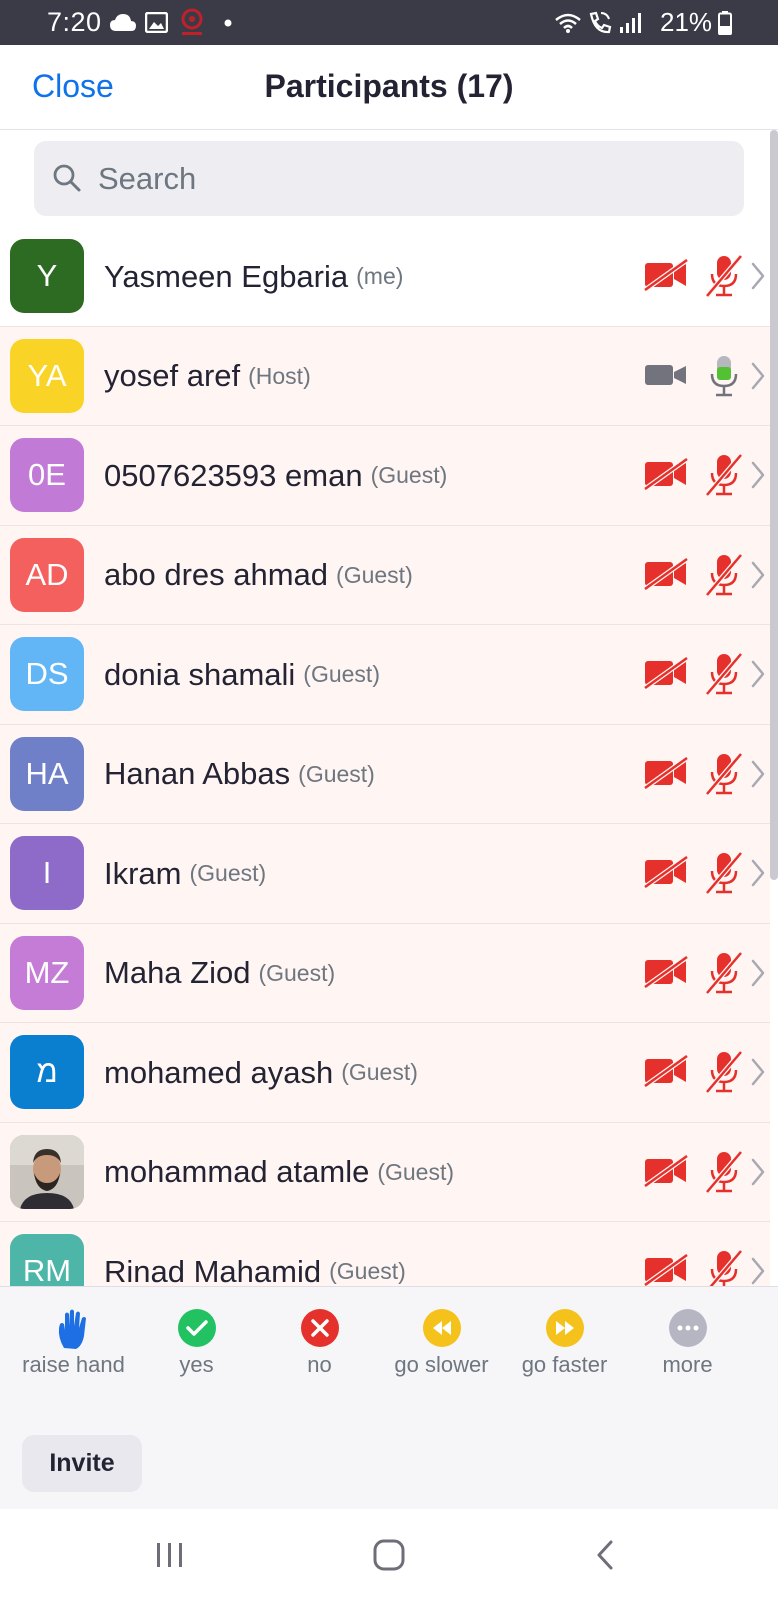  Describe the element at coordinates (564, 1329) in the screenshot. I see `fast-forward-icon` at that location.